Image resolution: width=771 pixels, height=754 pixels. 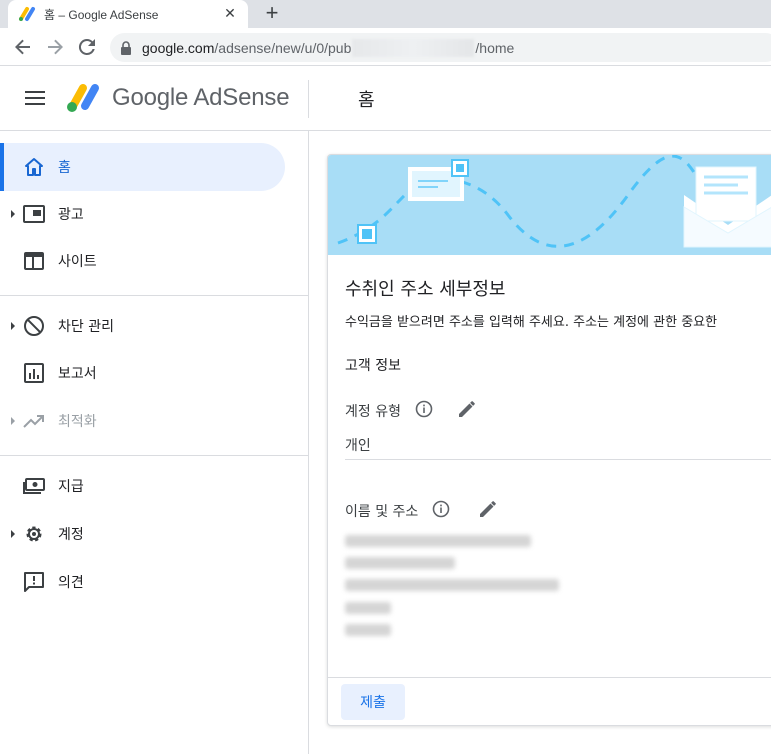 I want to click on sites-icon, so click(x=34, y=261).